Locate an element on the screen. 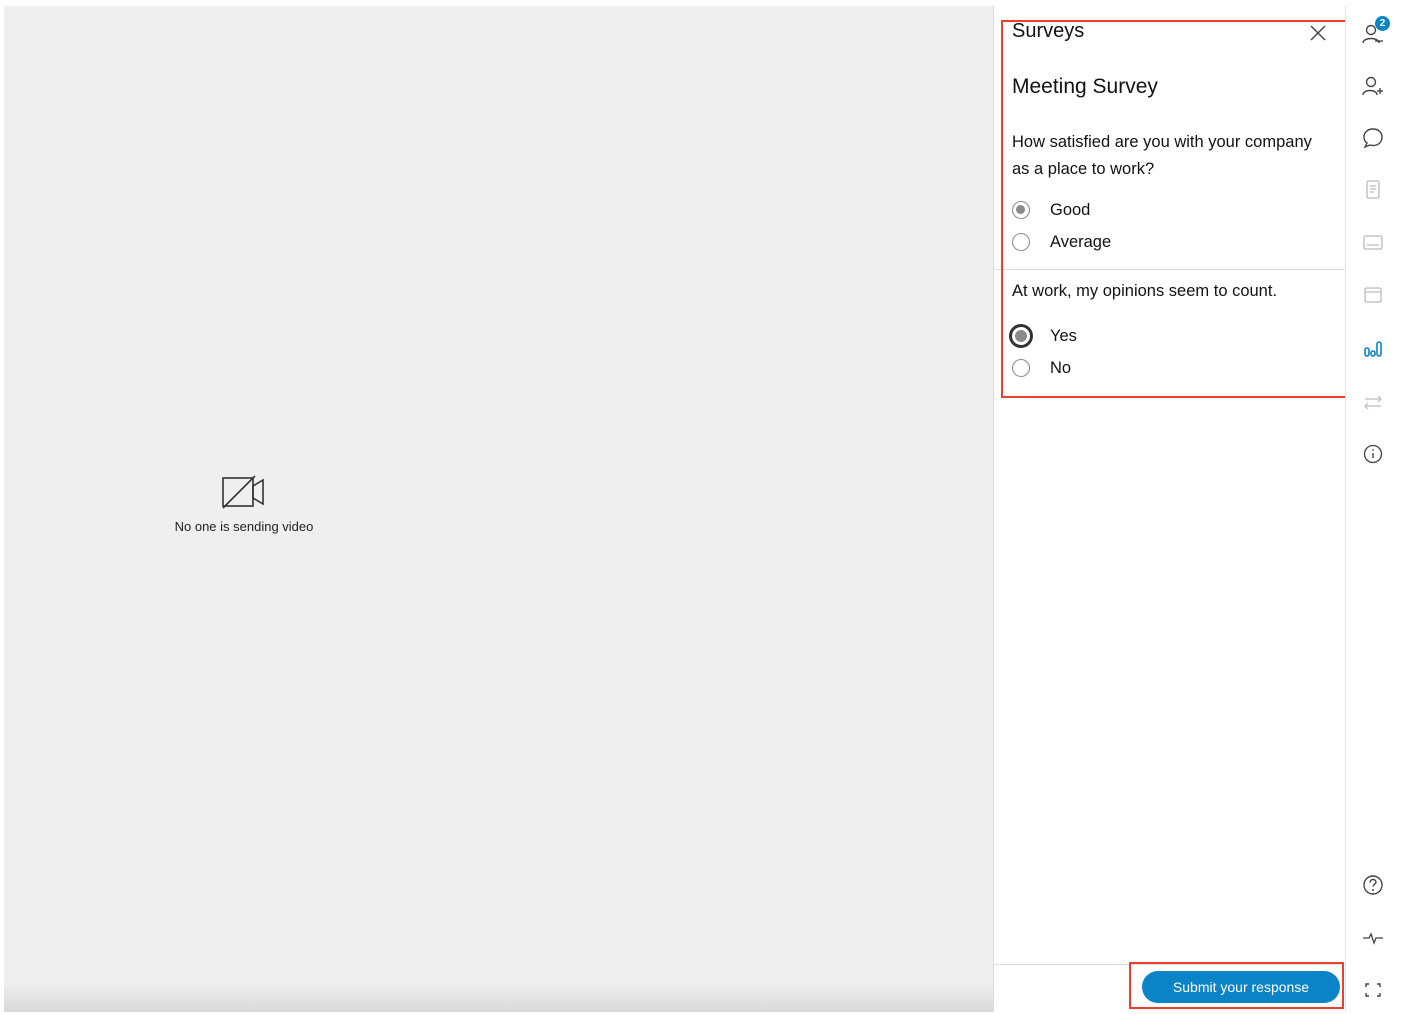  option-label: Average is located at coordinates (1081, 241).